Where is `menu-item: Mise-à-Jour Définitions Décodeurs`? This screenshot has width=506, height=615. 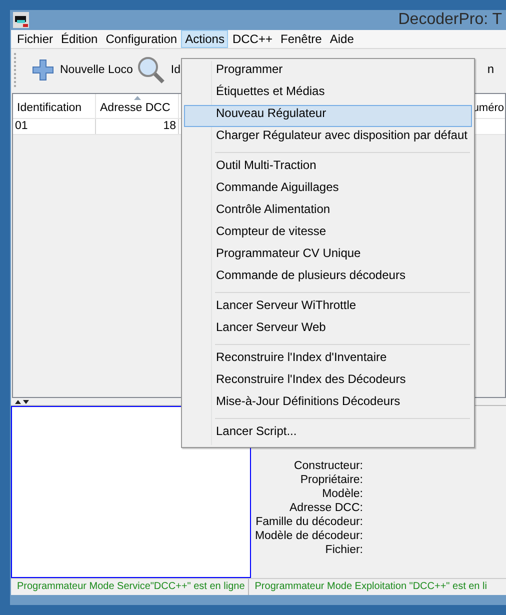
menu-item: Mise-à-Jour Définitions Décodeurs is located at coordinates (328, 404).